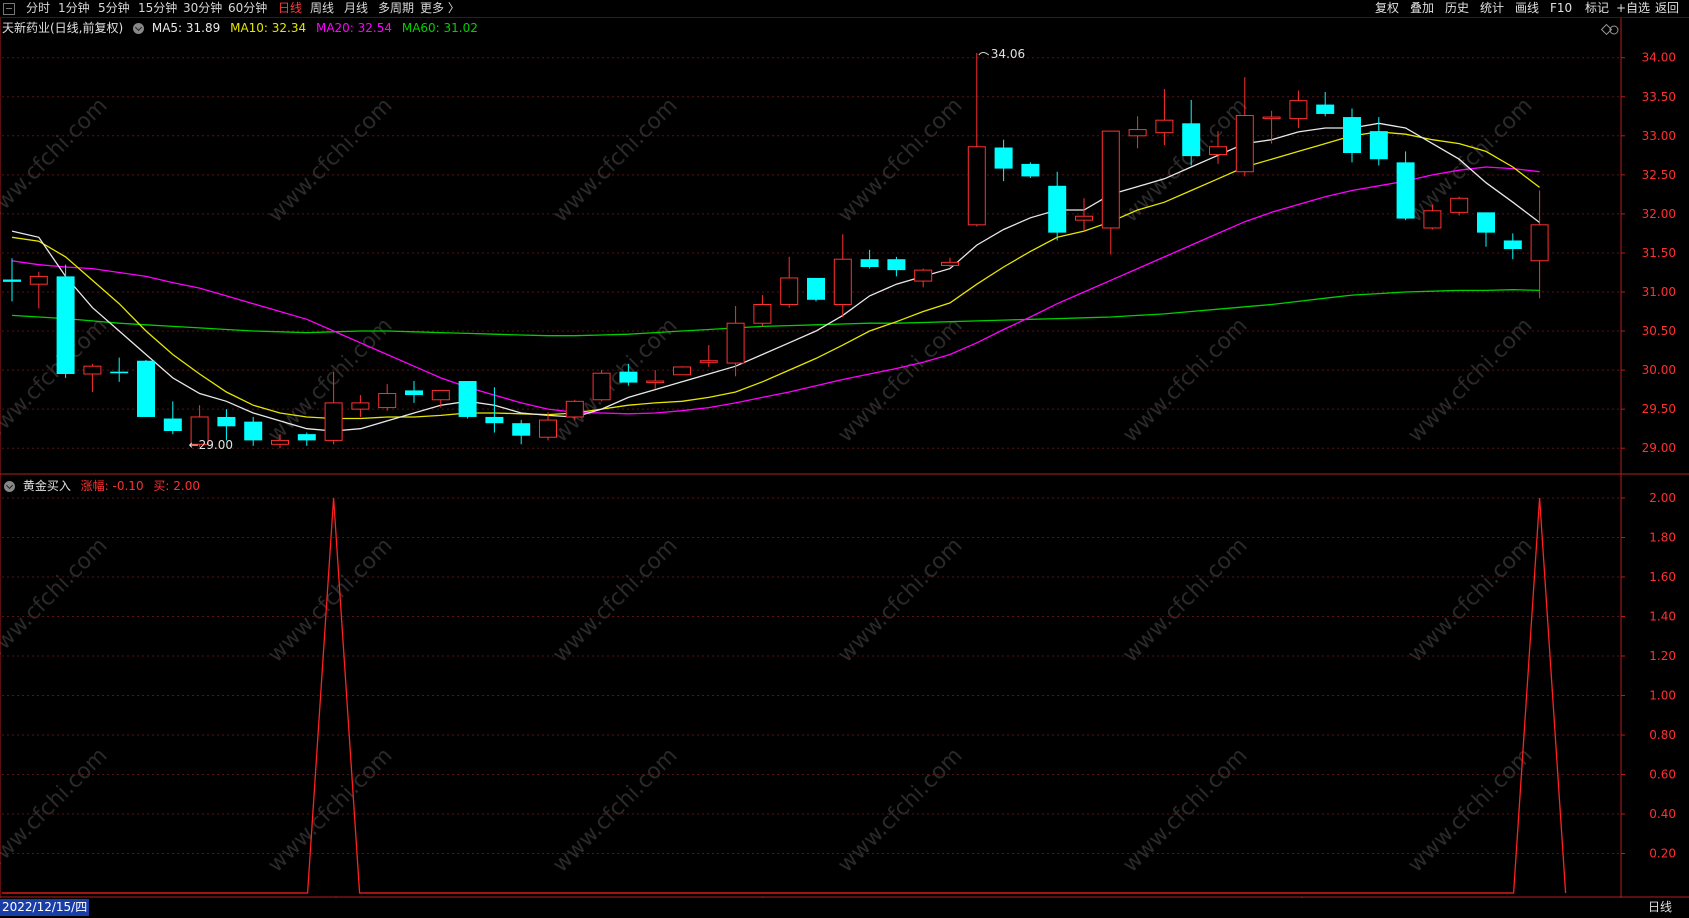 This screenshot has height=918, width=1689. What do you see at coordinates (112, 486) in the screenshot?
I see `indicator-change: 涨幅: -0.10` at bounding box center [112, 486].